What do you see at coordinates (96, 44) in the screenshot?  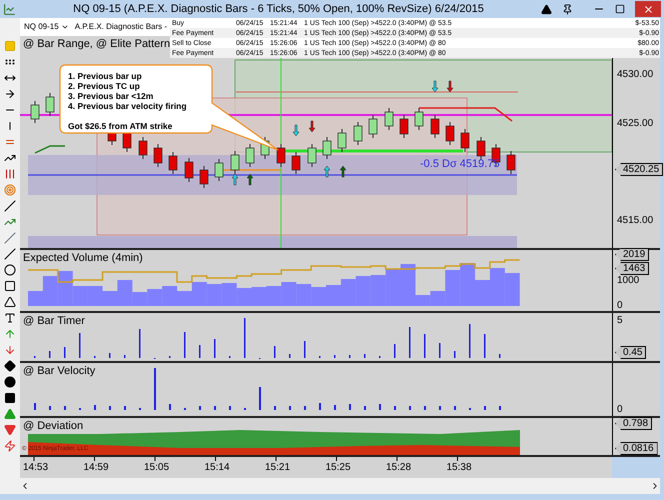 I see `panel-title: @ Bar Range, @ Elite Pattern` at bounding box center [96, 44].